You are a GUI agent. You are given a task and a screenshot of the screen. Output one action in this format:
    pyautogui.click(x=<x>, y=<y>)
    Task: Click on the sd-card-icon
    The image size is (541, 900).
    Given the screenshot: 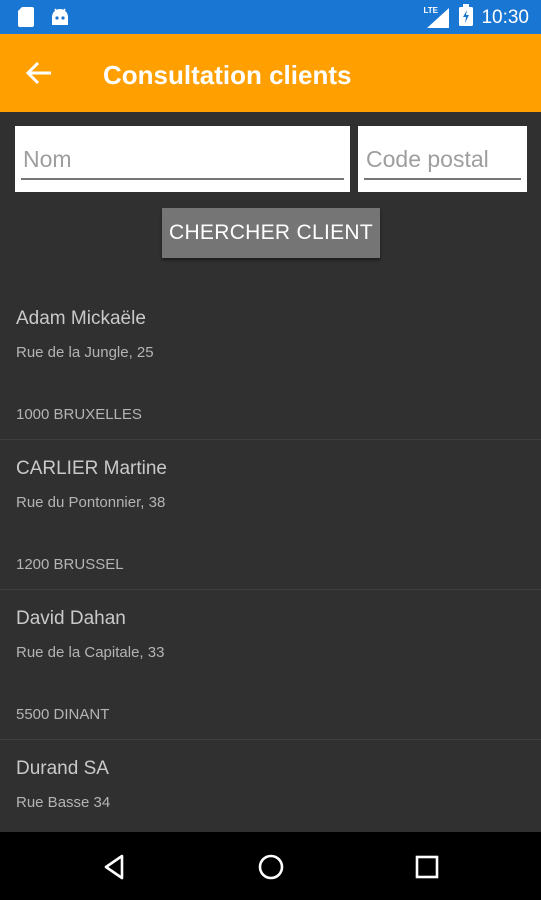 What is the action you would take?
    pyautogui.click(x=26, y=19)
    